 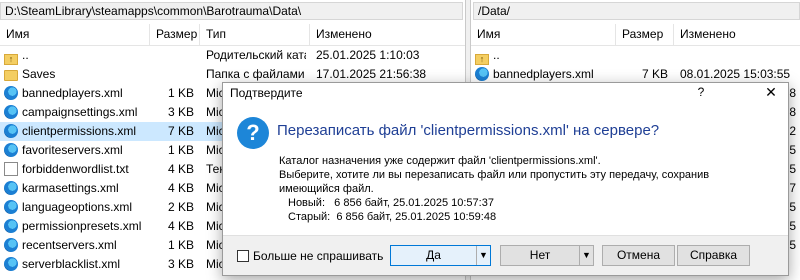 What do you see at coordinates (266, 93) in the screenshot?
I see `dialog-title: Подтвердите` at bounding box center [266, 93].